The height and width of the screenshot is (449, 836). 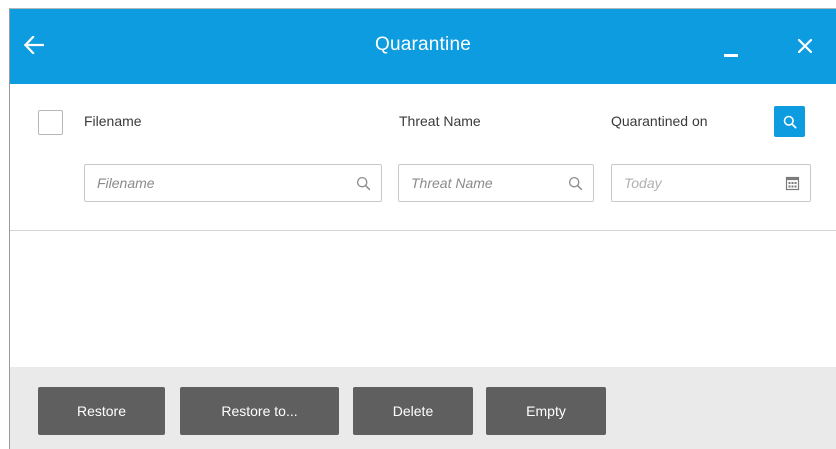 I want to click on threat-name-filter, so click(x=496, y=183).